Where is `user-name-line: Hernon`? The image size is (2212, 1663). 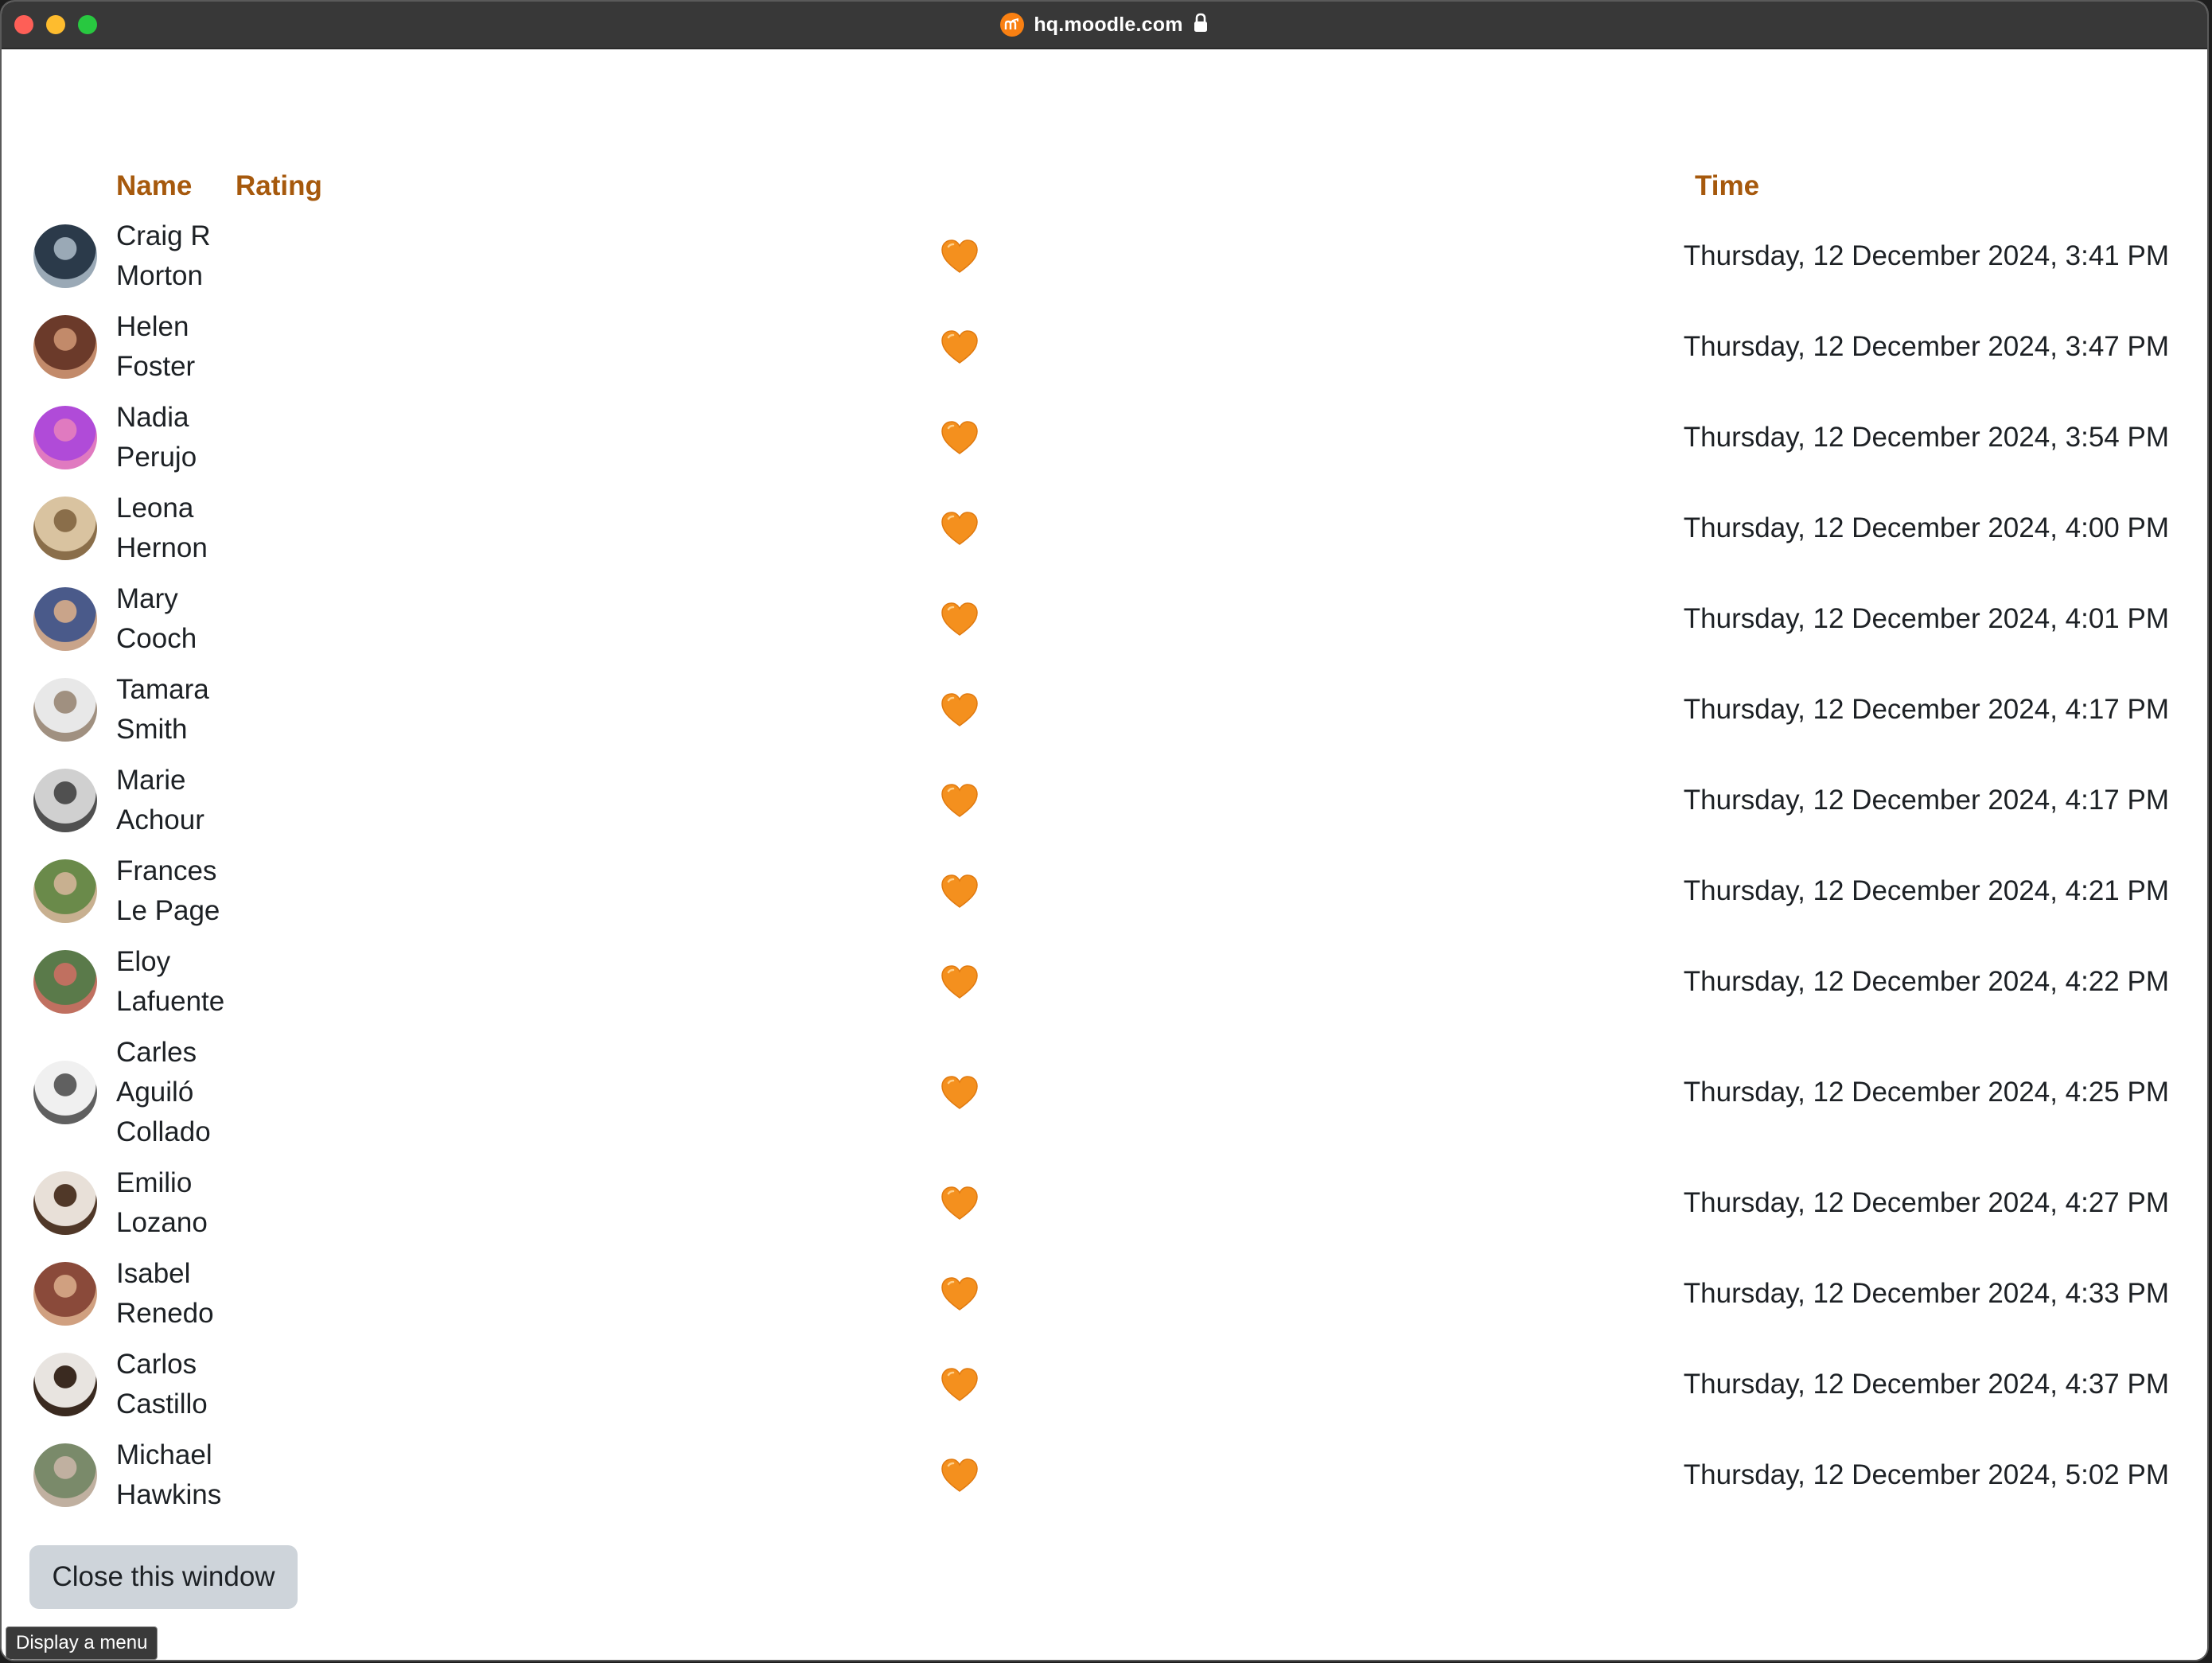
user-name-line: Hernon is located at coordinates (162, 547).